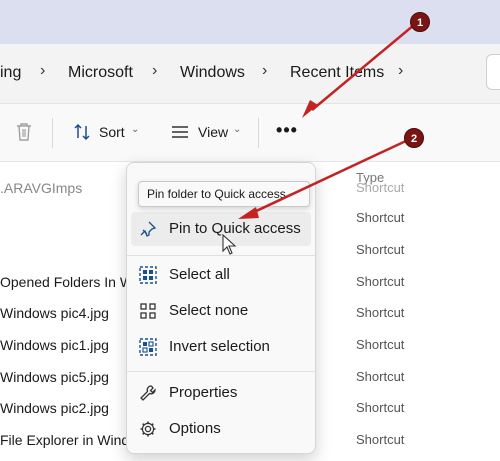 The width and height of the screenshot is (500, 461). I want to click on annotation-badge-2: 2, so click(414, 138).